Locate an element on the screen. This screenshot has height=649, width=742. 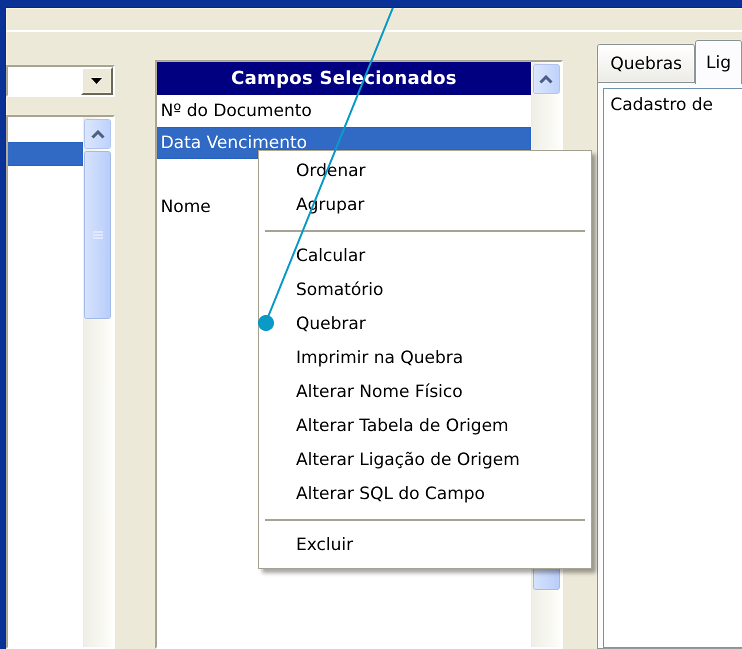
tab: Lig is located at coordinates (718, 62).